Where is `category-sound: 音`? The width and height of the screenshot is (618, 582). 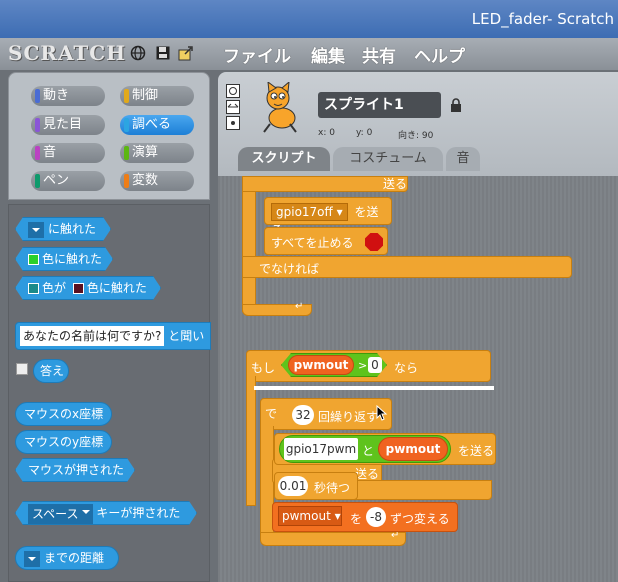
category-sound: 音 is located at coordinates (68, 153).